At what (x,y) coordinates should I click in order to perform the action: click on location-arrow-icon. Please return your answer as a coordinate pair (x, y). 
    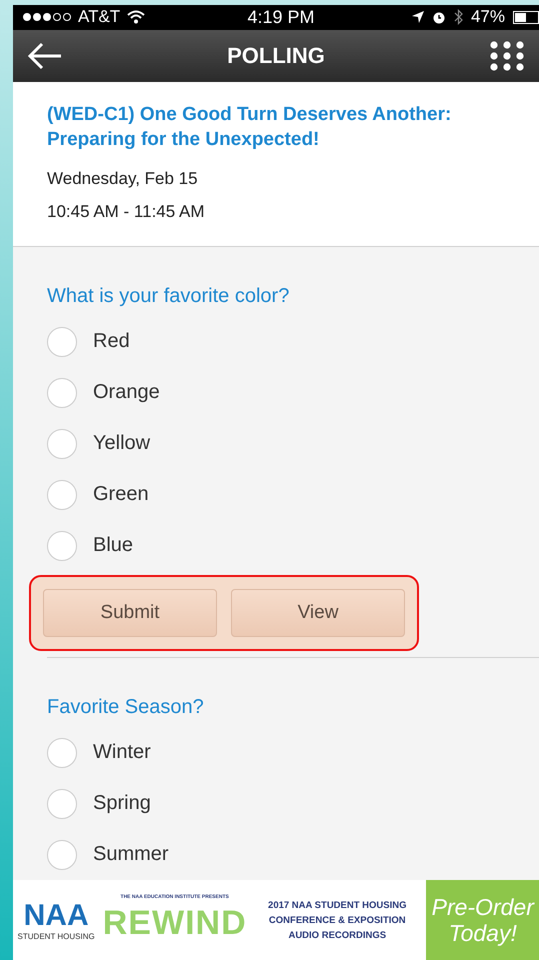
    Looking at the image, I should click on (418, 17).